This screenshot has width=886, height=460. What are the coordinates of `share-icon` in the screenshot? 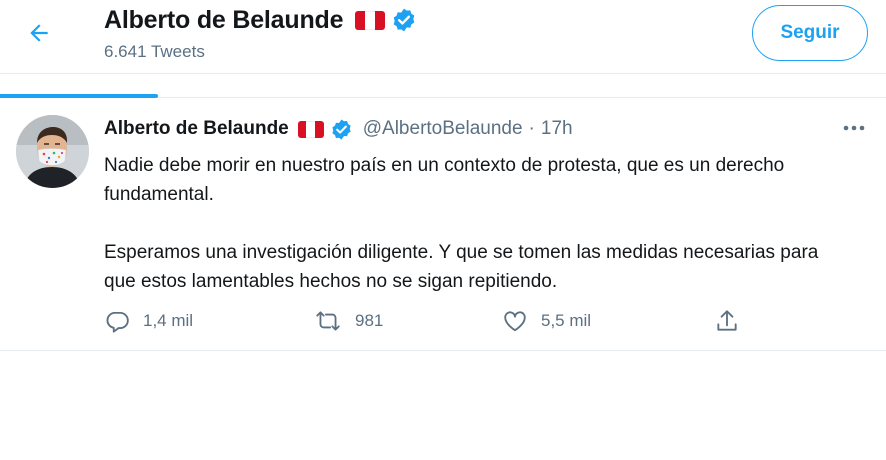 It's located at (727, 320).